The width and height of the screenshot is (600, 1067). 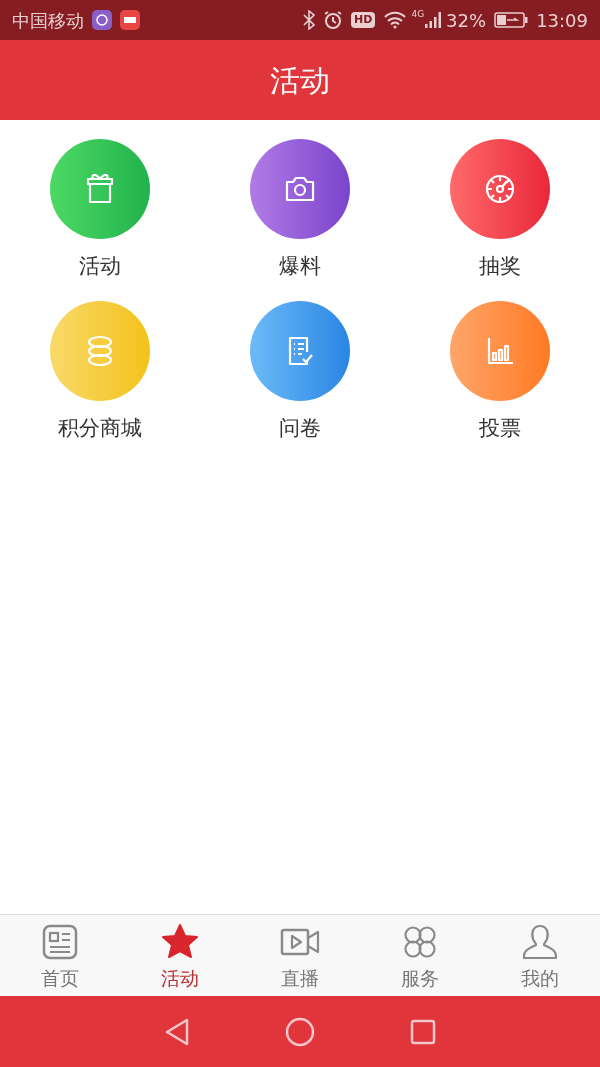 I want to click on nav-tab: 活动, so click(x=180, y=955).